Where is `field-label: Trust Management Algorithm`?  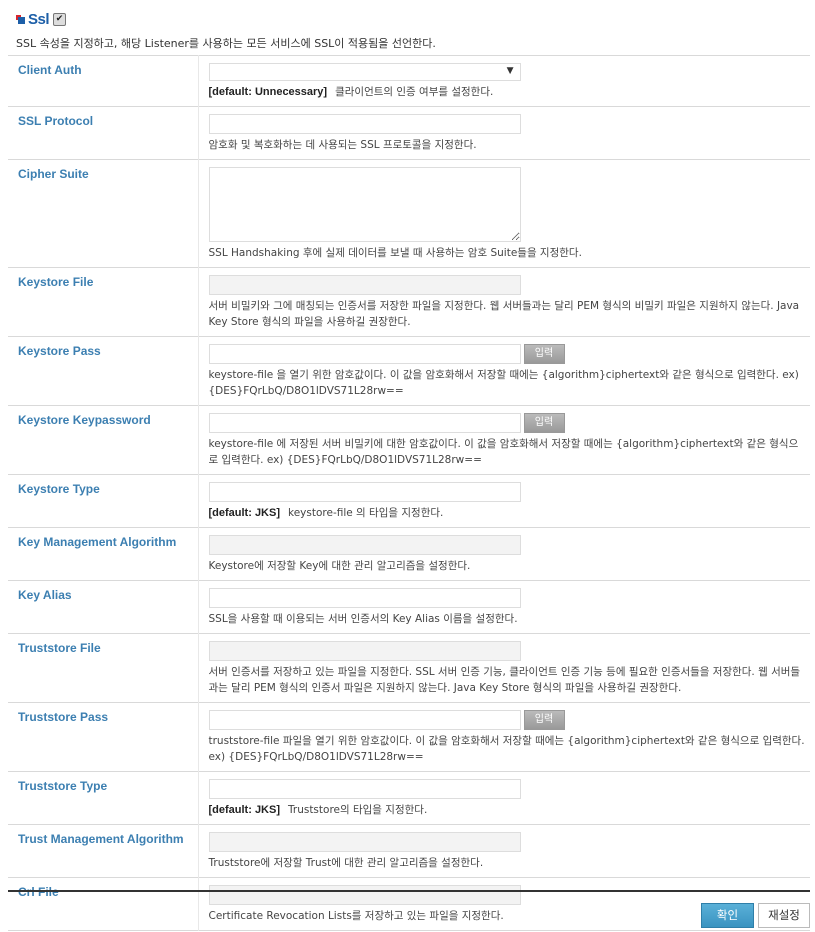 field-label: Trust Management Algorithm is located at coordinates (101, 839).